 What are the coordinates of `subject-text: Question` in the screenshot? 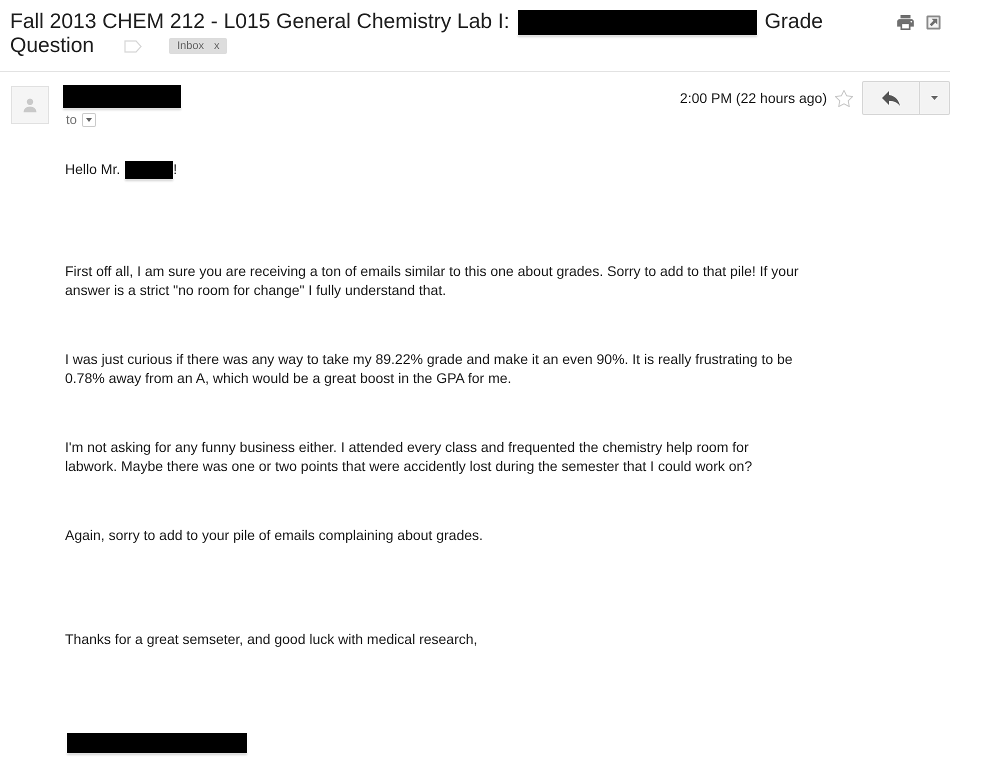 It's located at (52, 46).